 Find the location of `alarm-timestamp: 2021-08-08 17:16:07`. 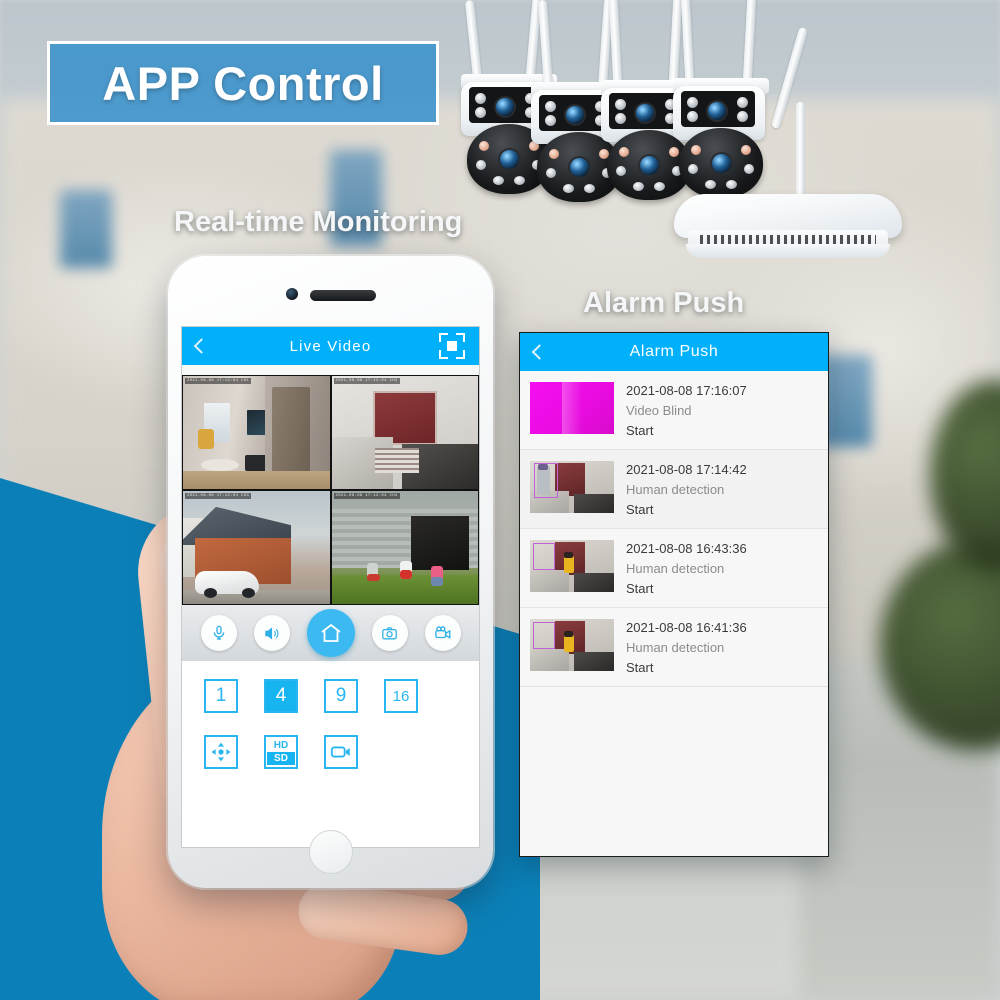

alarm-timestamp: 2021-08-08 17:16:07 is located at coordinates (686, 390).